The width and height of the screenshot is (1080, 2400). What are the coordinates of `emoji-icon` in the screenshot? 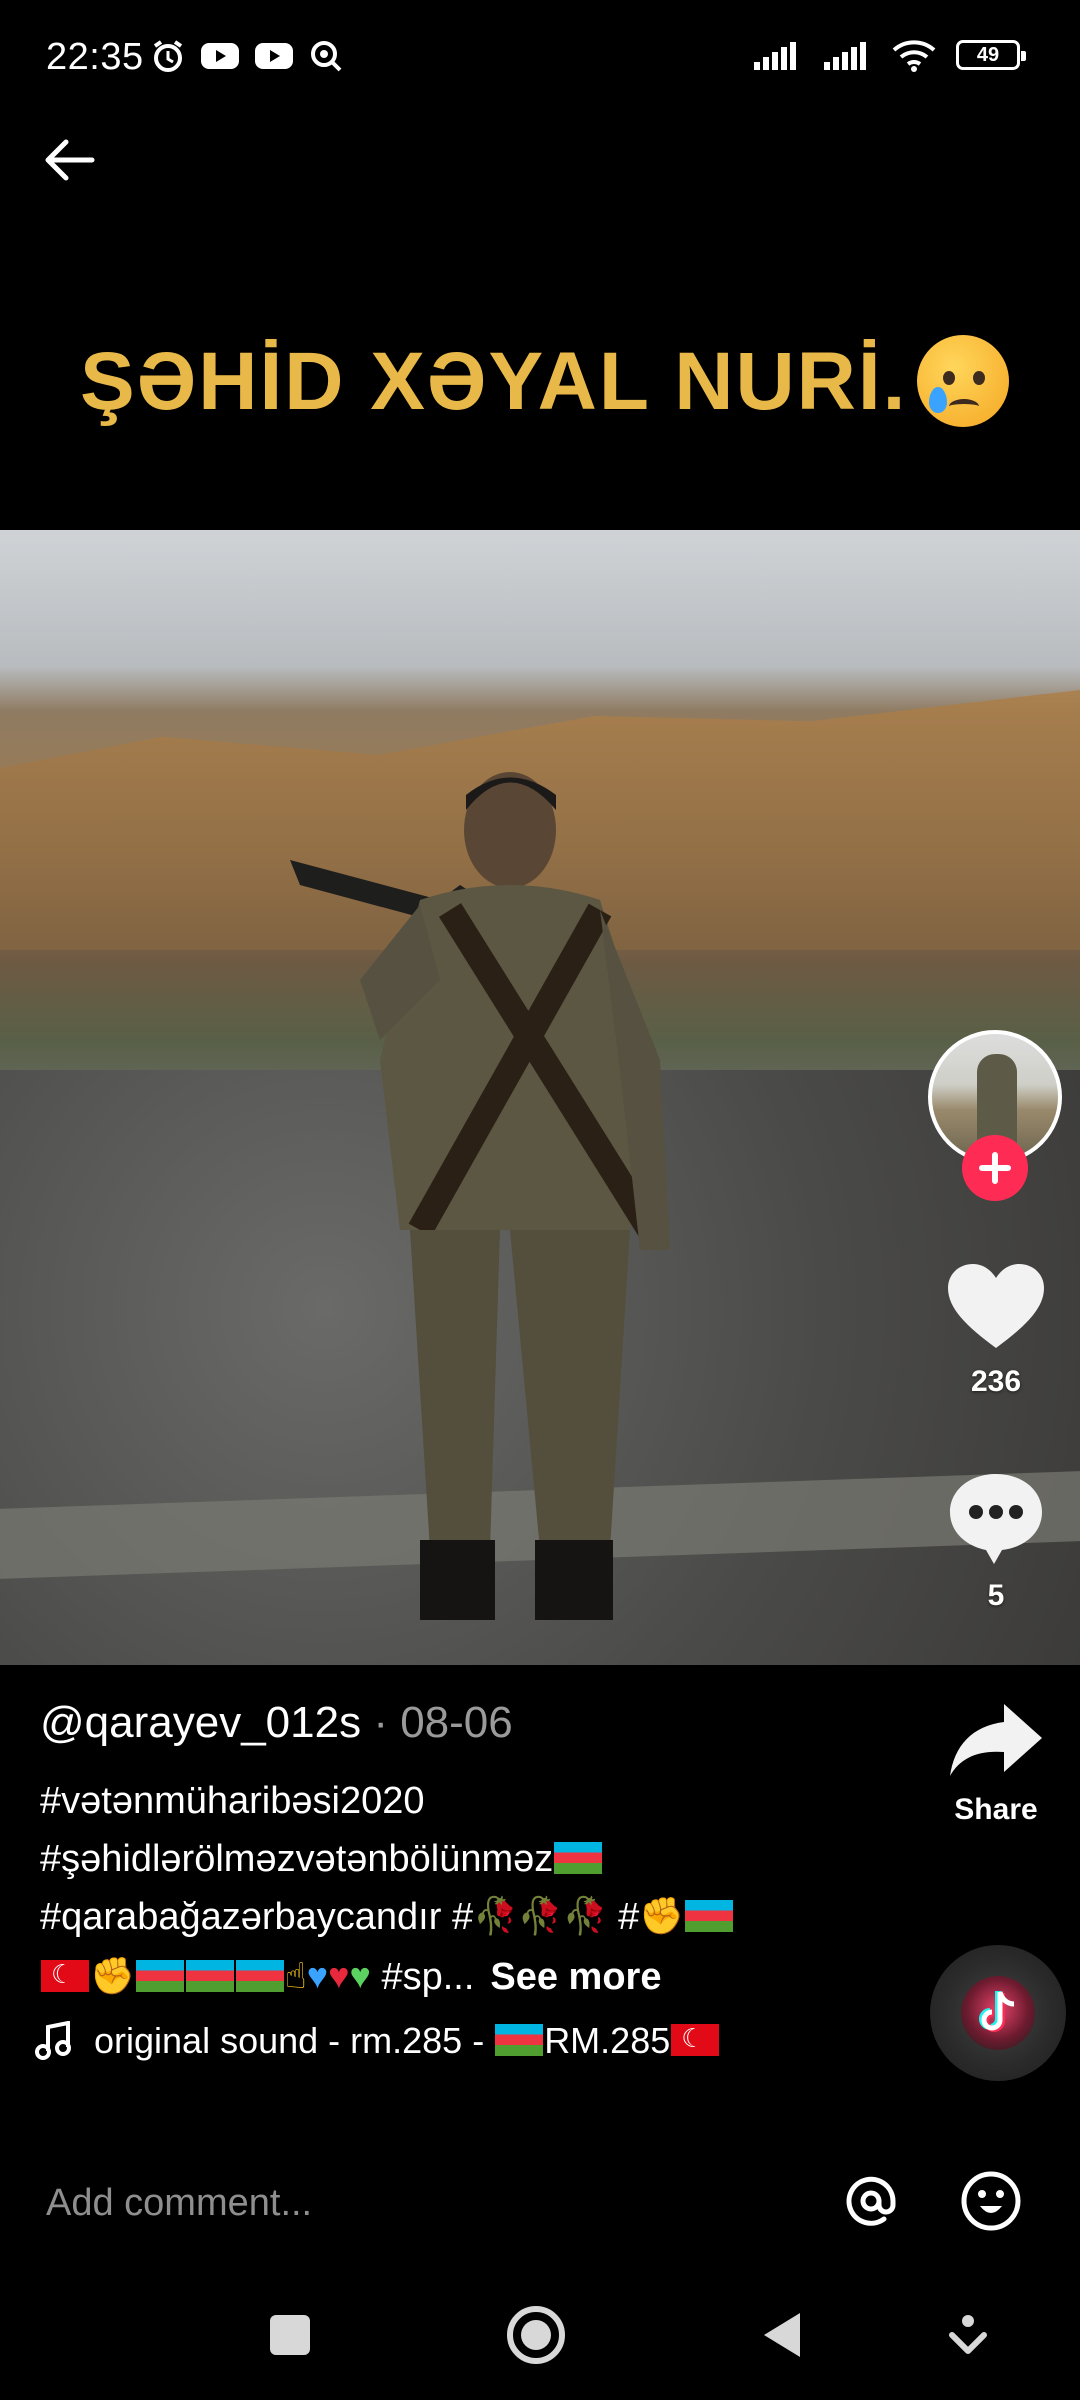 It's located at (991, 2201).